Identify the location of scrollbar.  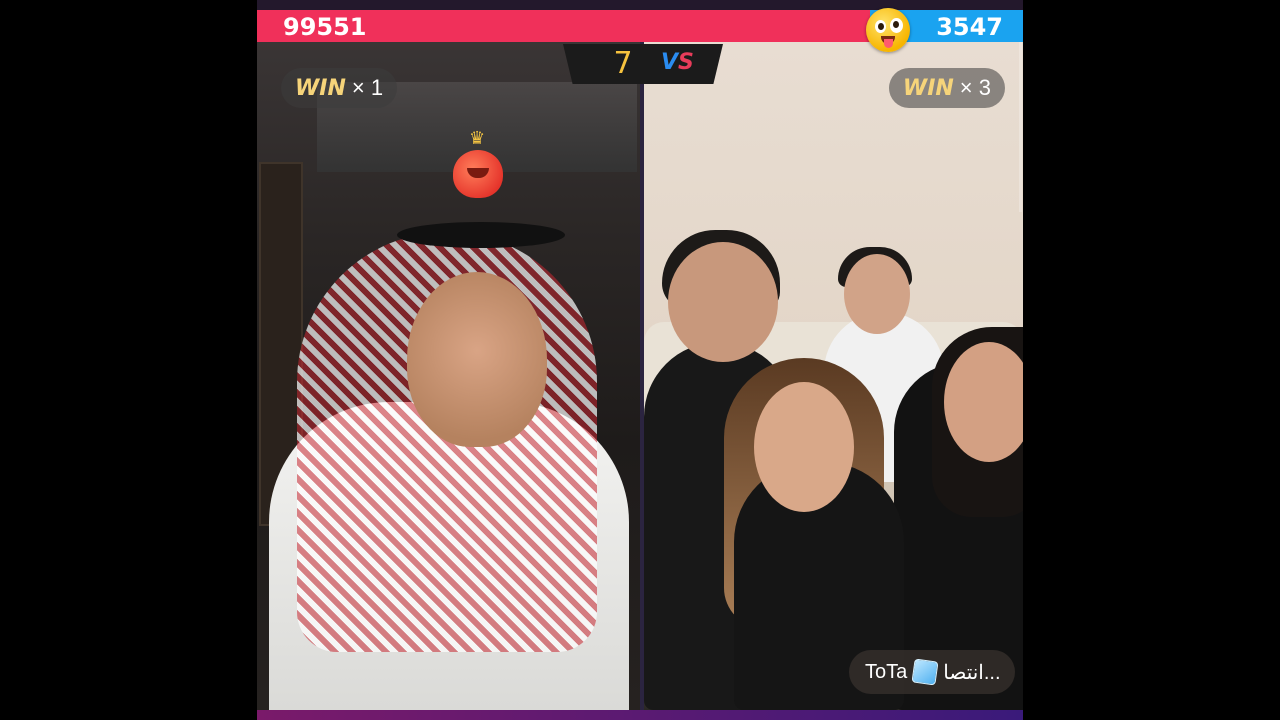
(1020, 127).